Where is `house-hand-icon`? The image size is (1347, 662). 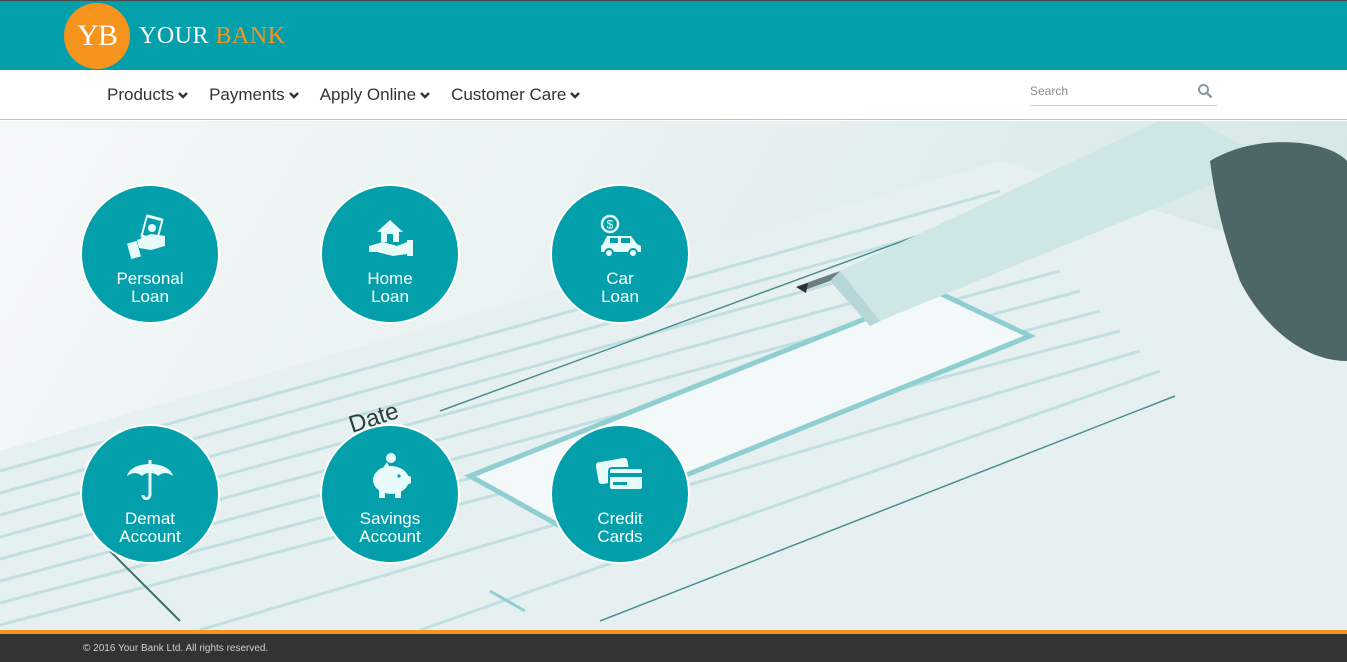 house-hand-icon is located at coordinates (391, 238).